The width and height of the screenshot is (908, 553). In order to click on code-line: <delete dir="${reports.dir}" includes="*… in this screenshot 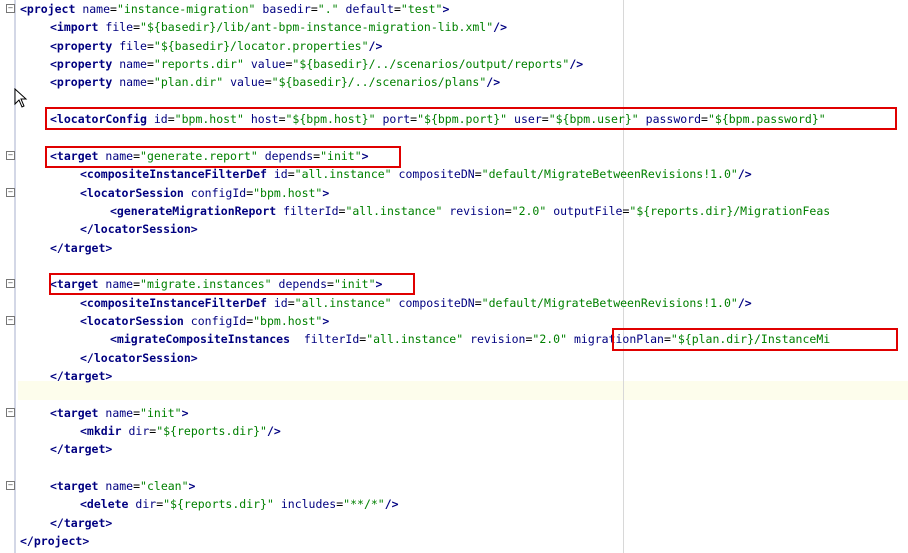, I will do `click(239, 504)`.